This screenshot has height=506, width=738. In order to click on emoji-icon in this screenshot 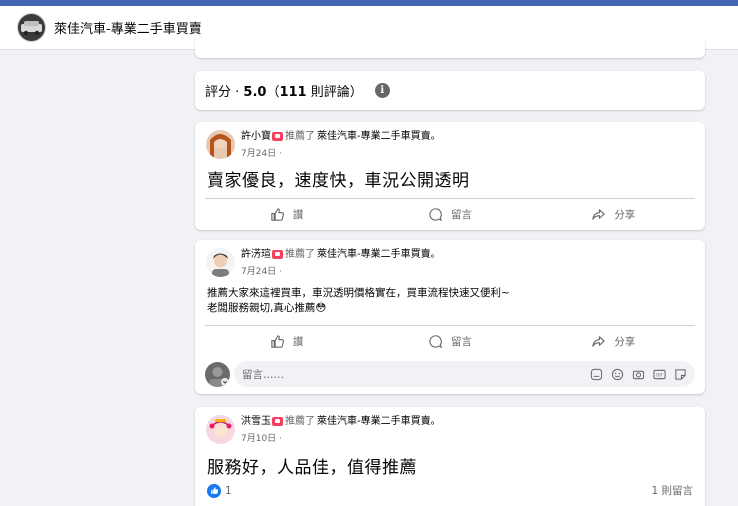, I will do `click(617, 374)`.